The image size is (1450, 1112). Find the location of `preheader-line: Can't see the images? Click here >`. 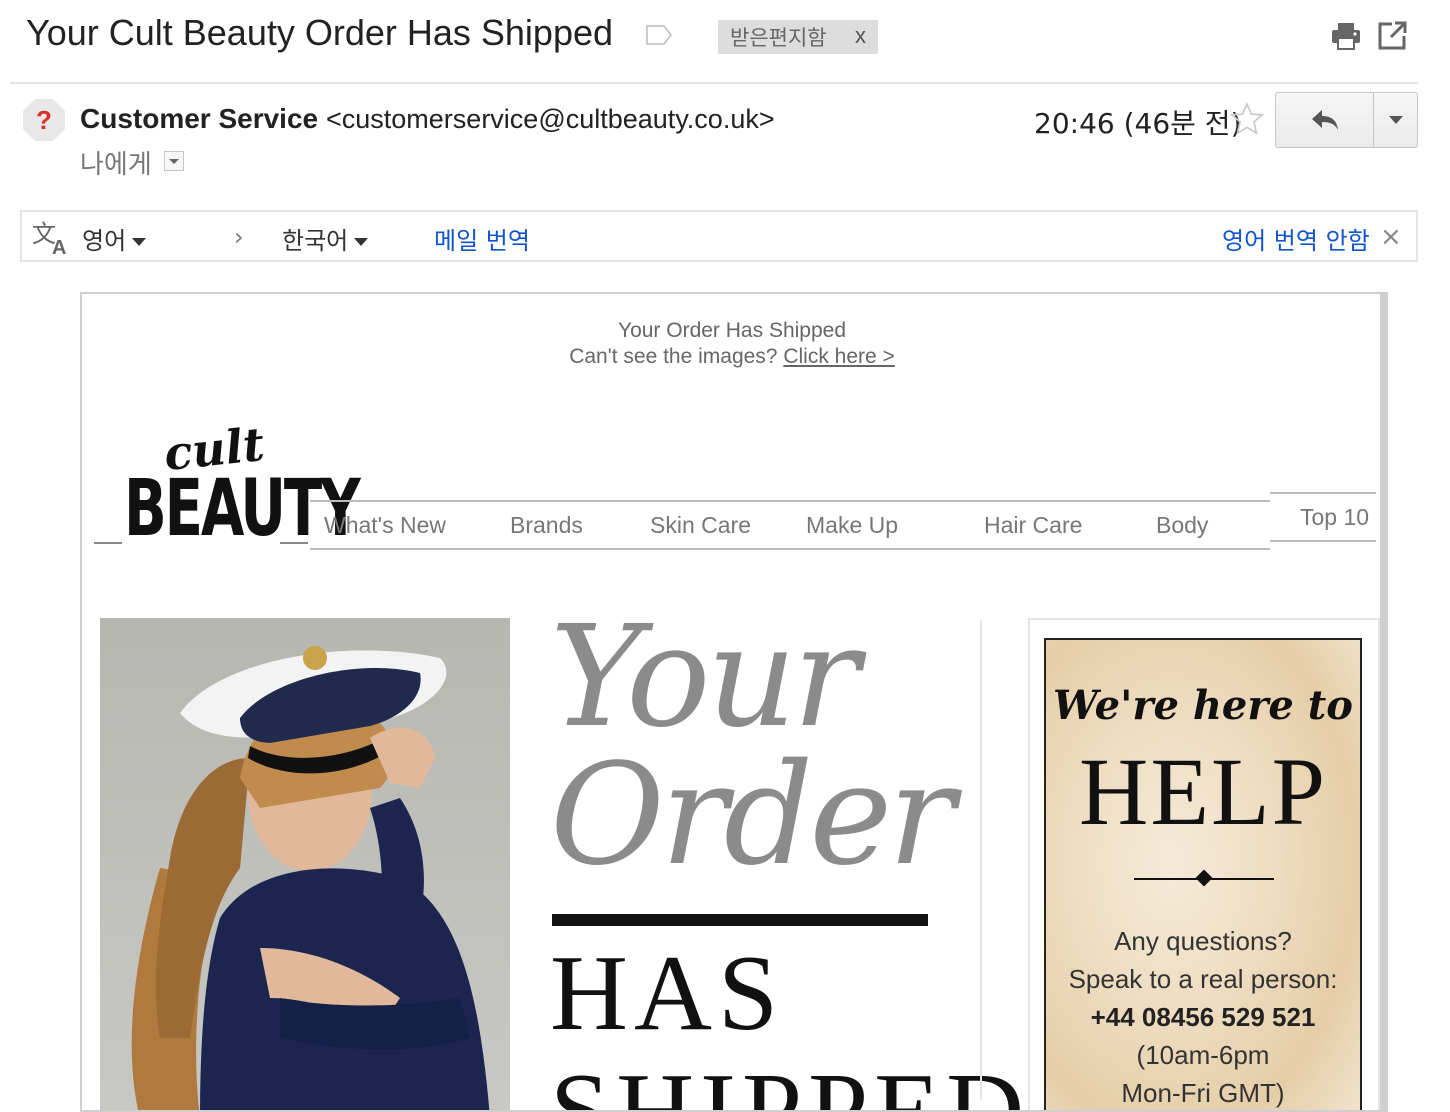

preheader-line: Can't see the images? Click here > is located at coordinates (732, 357).